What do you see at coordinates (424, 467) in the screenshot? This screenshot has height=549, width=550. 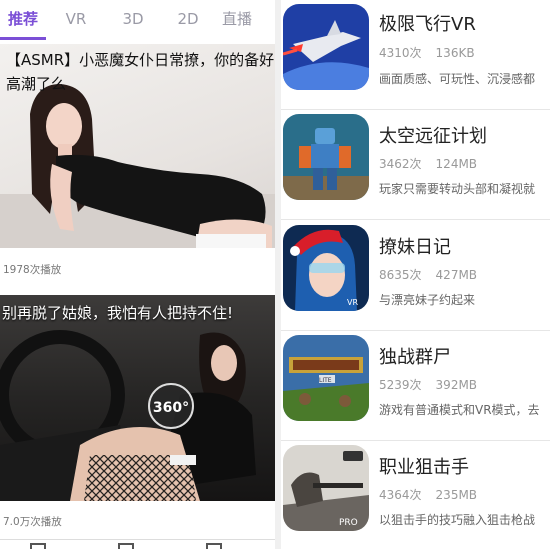 I see `app-name: 职业狙击手` at bounding box center [424, 467].